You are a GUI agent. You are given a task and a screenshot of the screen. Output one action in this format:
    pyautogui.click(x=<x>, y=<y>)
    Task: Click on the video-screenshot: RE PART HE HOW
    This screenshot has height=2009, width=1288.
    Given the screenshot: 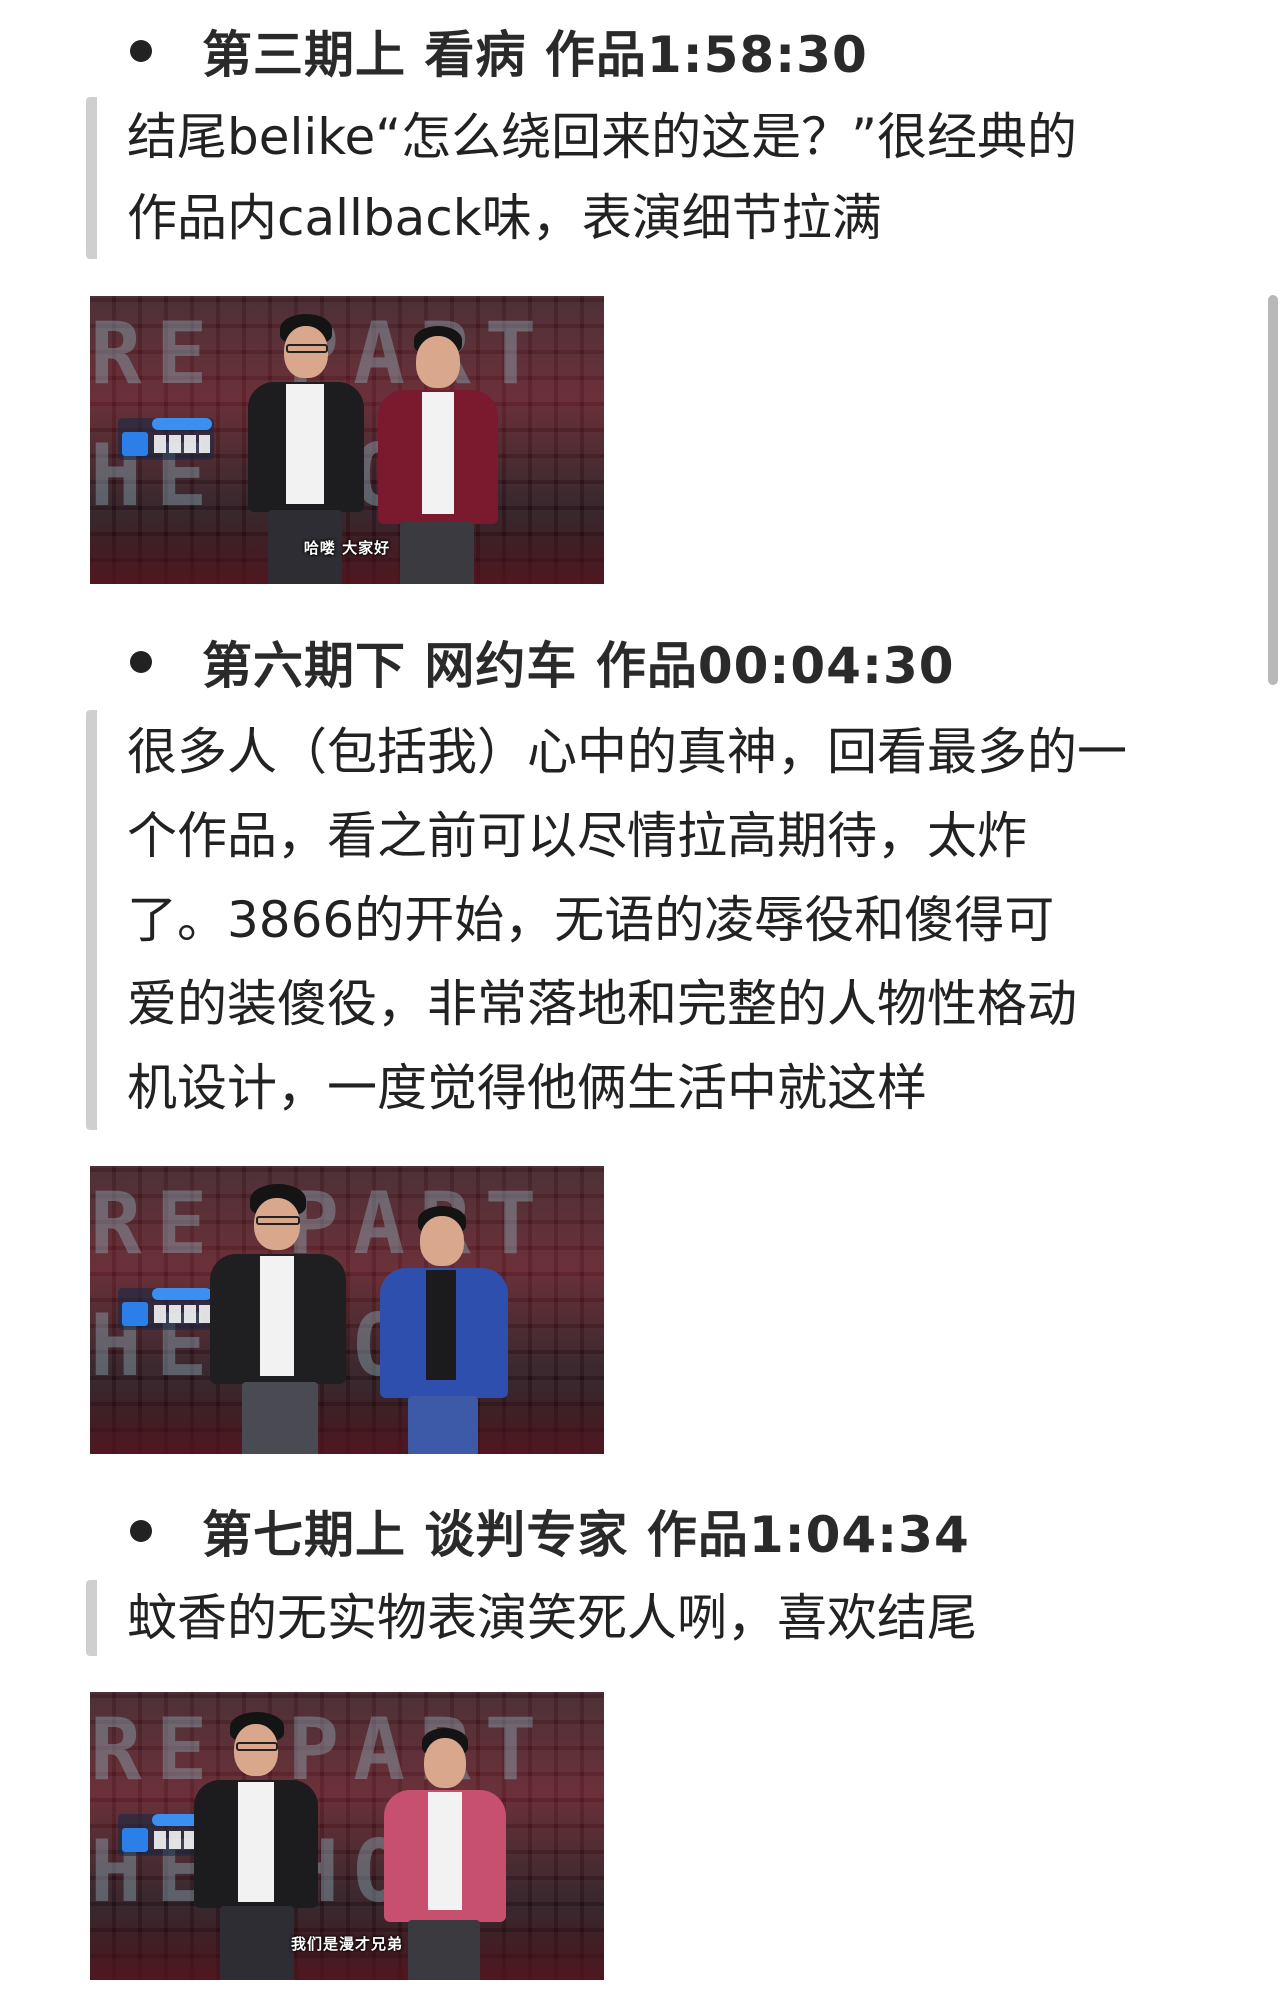 What is the action you would take?
    pyautogui.click(x=347, y=1310)
    